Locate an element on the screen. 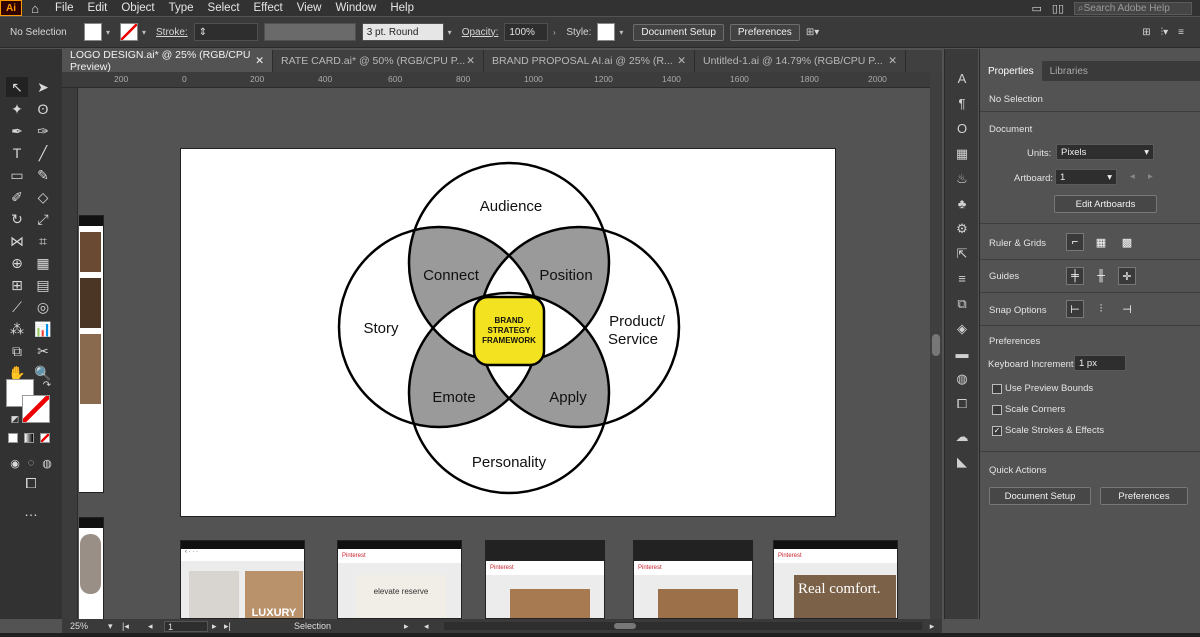  last-artboard-icon: ▸| is located at coordinates (259, 626).